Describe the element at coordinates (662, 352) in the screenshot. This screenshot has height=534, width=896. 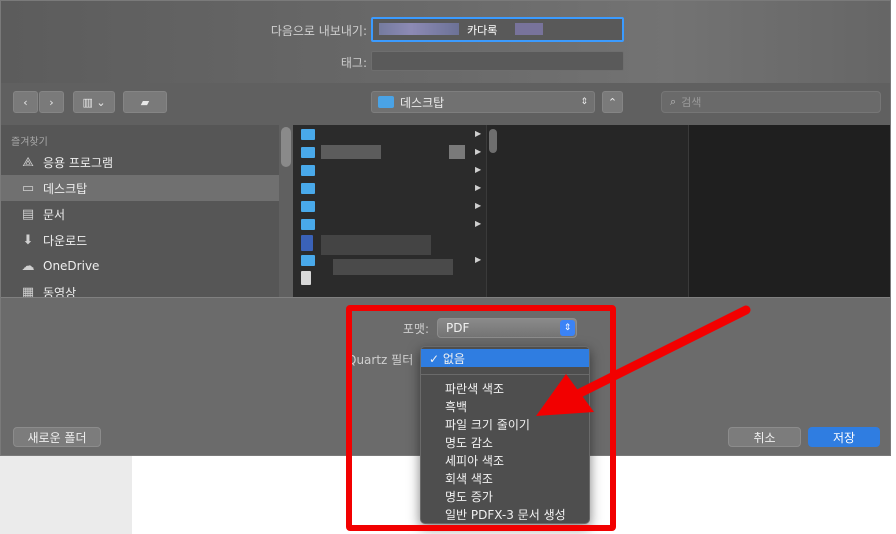
I see `arrow-shaft` at that location.